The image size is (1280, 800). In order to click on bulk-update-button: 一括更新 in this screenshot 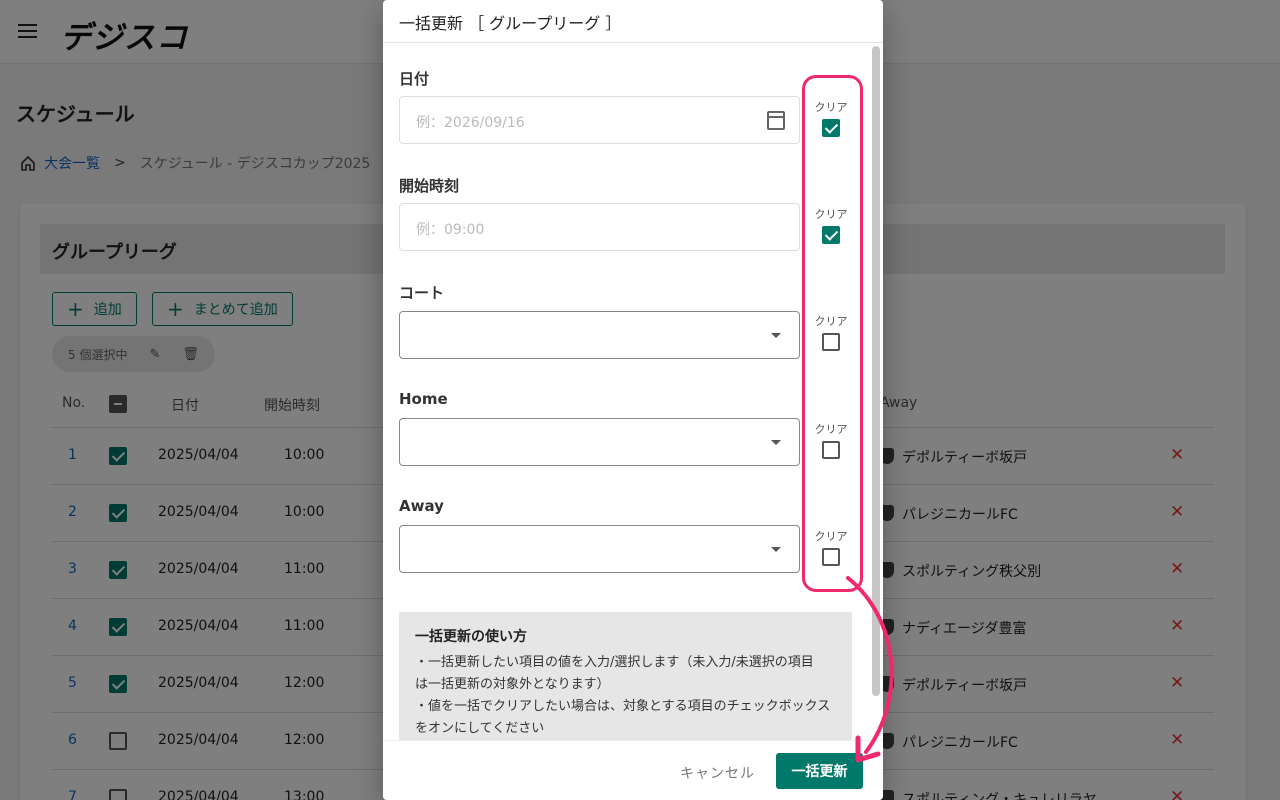, I will do `click(819, 771)`.